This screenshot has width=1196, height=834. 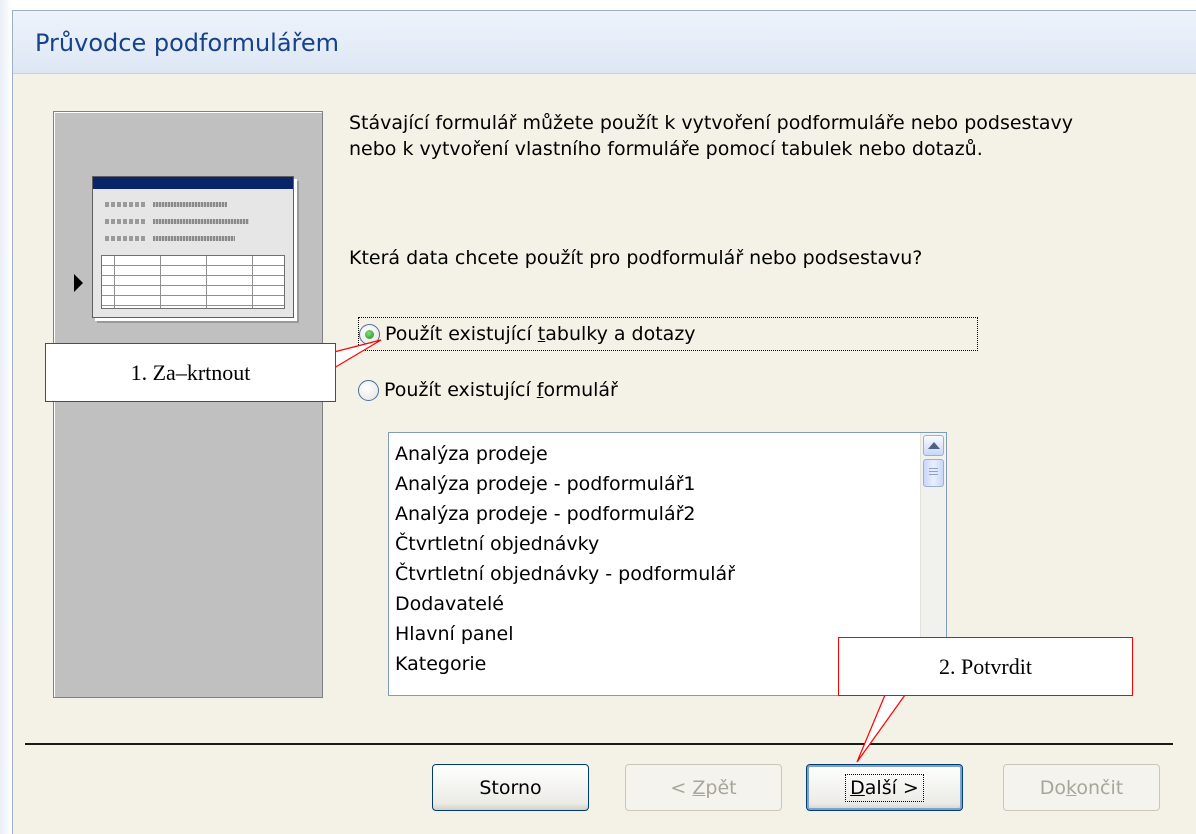 What do you see at coordinates (190, 372) in the screenshot?
I see `callout-step-1: 1. Za–krtnout` at bounding box center [190, 372].